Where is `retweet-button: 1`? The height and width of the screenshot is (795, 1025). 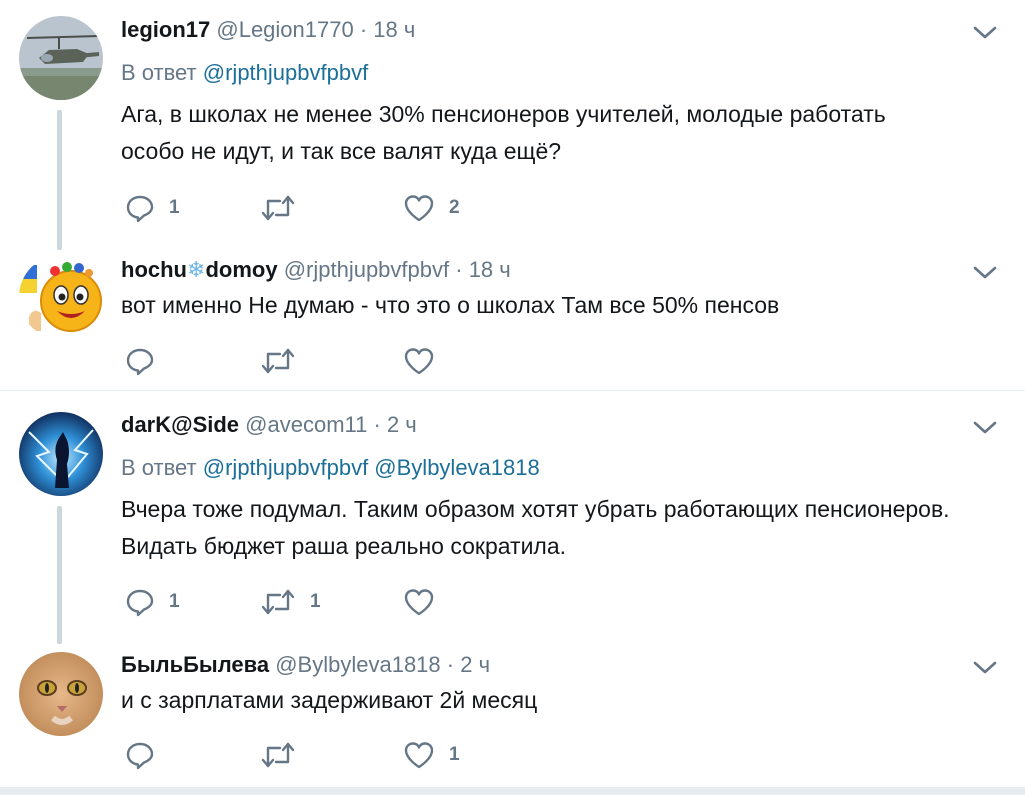 retweet-button: 1 is located at coordinates (290, 602).